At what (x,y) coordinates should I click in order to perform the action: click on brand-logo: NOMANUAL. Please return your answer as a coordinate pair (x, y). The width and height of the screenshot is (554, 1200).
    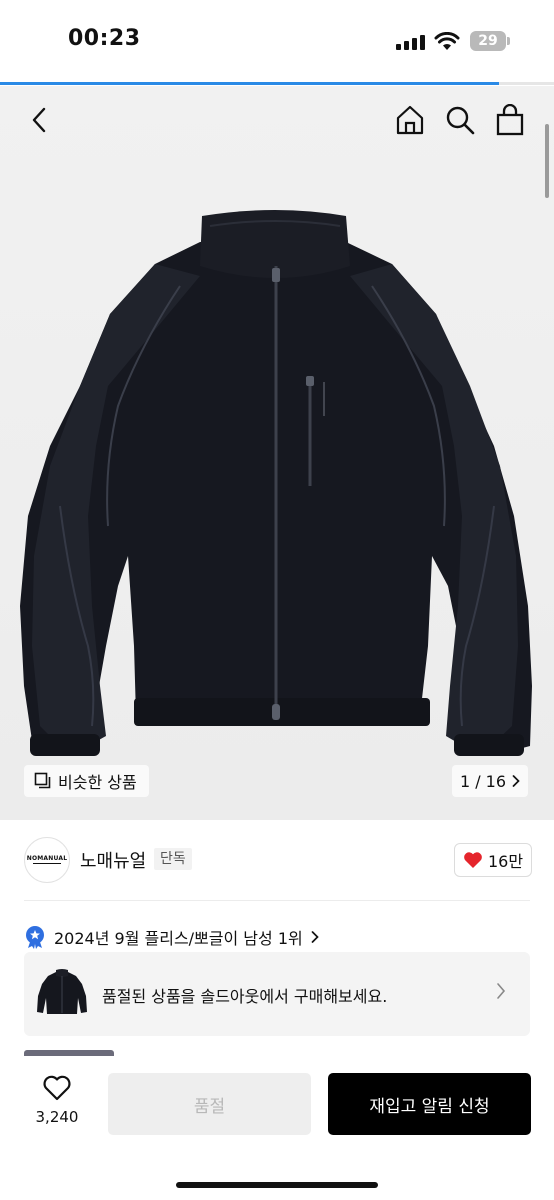
    Looking at the image, I should click on (47, 860).